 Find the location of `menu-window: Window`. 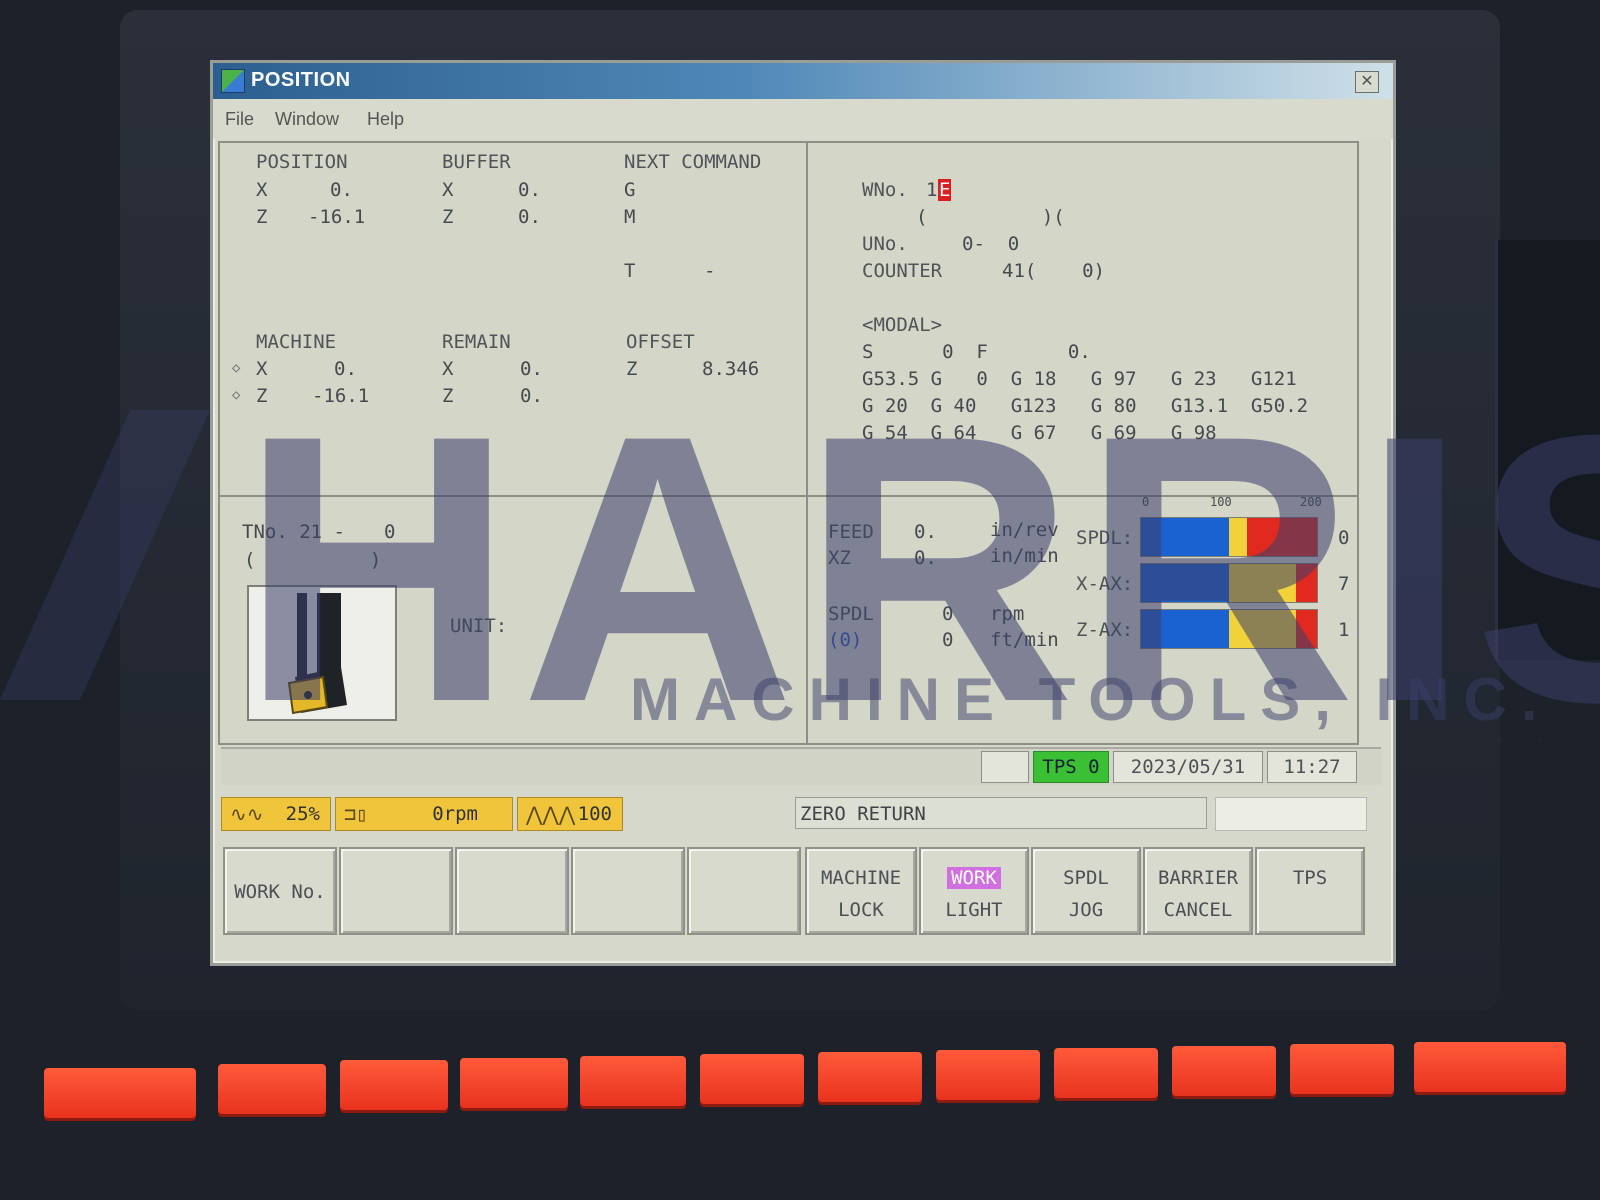

menu-window: Window is located at coordinates (307, 119).